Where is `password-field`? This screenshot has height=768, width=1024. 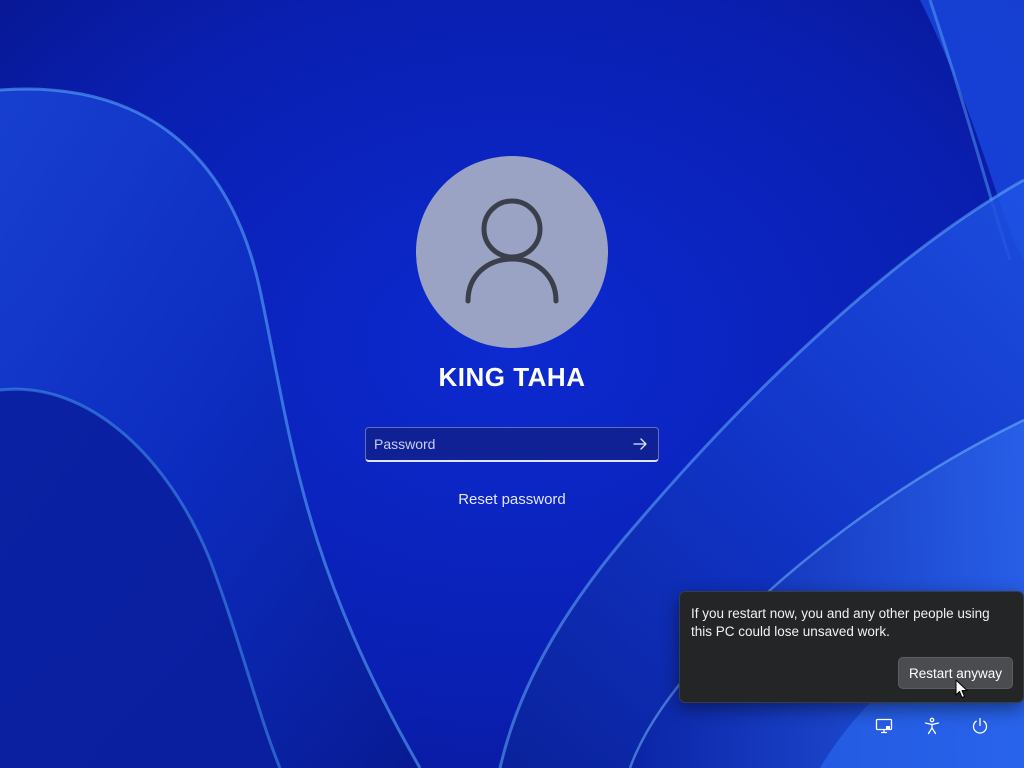 password-field is located at coordinates (512, 444).